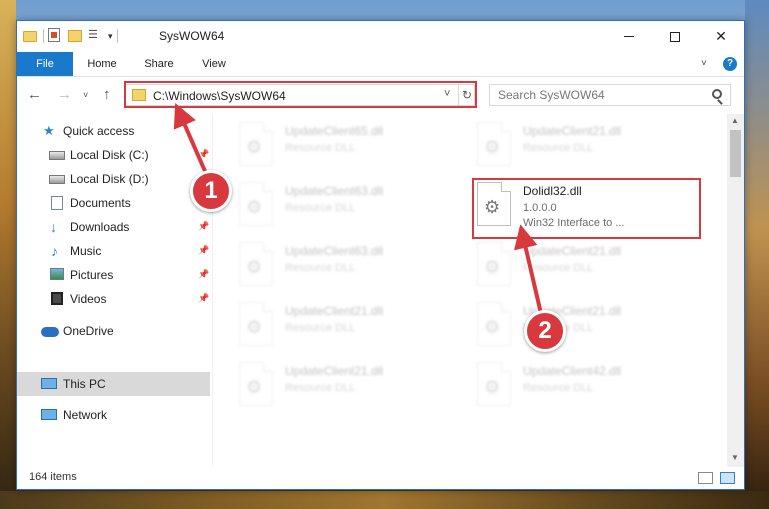  What do you see at coordinates (211, 191) in the screenshot?
I see `step-badge-1: 1` at bounding box center [211, 191].